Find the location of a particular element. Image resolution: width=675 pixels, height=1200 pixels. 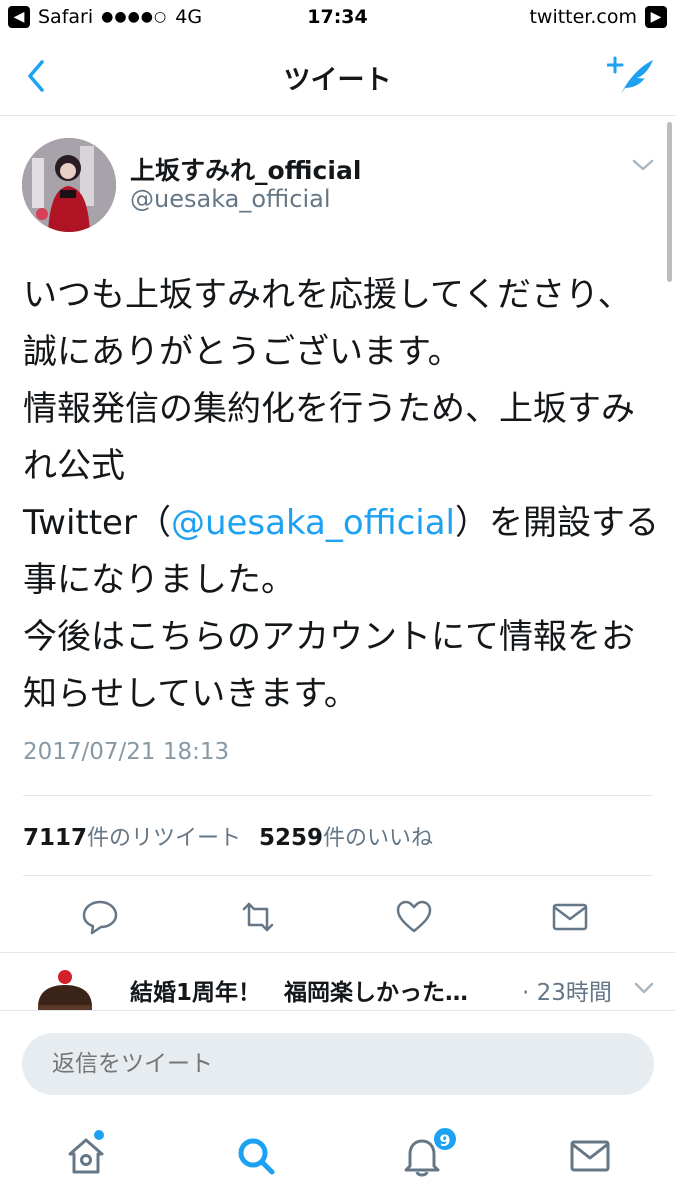

tweet-stats: 7117件のリツイート 5259件のいいね is located at coordinates (228, 836).